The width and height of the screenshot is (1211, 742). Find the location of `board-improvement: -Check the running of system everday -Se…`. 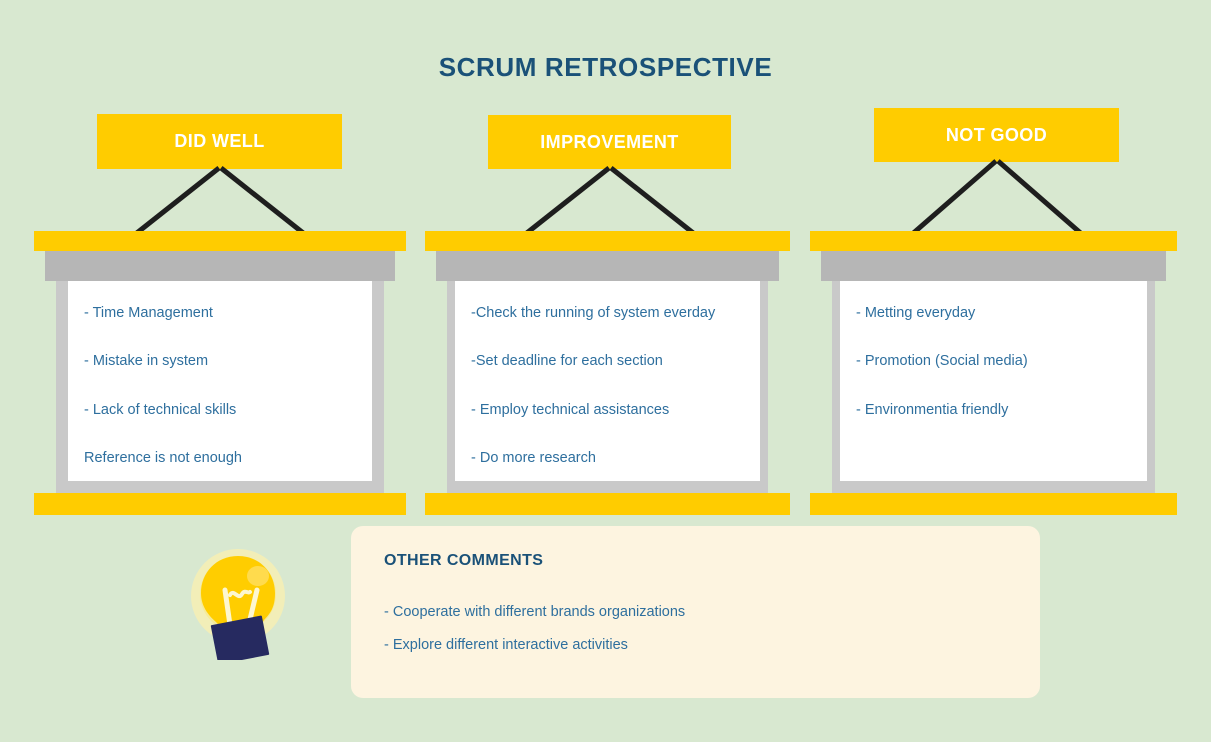

board-improvement: -Check the running of system everday -Se… is located at coordinates (607, 373).